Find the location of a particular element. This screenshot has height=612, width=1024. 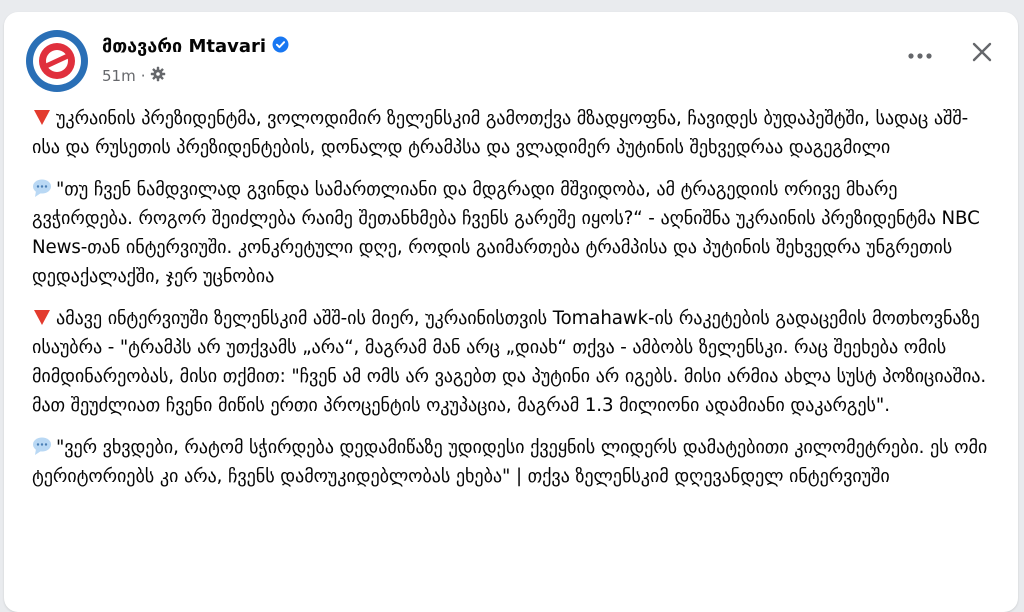

page-avatar is located at coordinates (57, 61).